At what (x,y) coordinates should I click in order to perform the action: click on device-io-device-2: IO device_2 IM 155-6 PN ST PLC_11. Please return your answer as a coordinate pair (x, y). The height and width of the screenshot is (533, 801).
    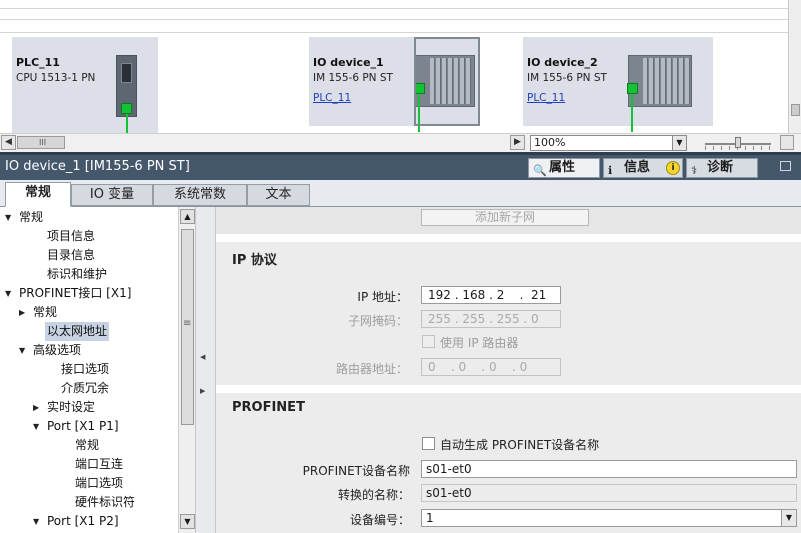
    Looking at the image, I should click on (618, 84).